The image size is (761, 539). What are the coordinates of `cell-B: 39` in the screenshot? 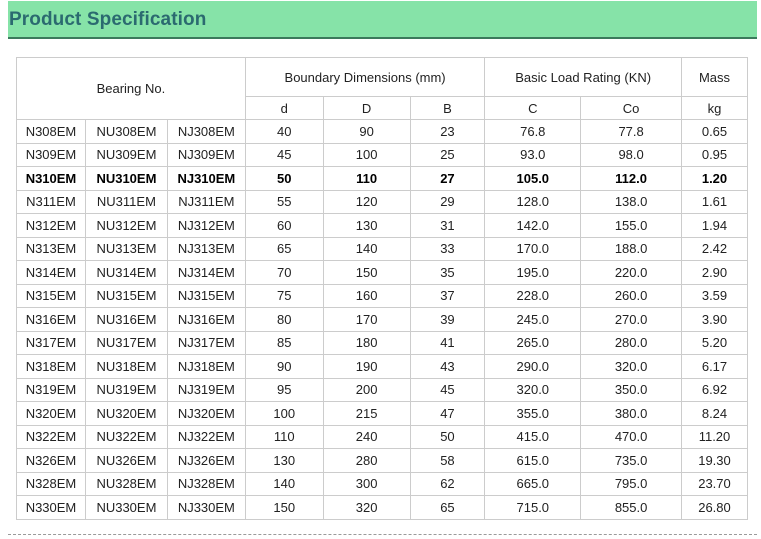 It's located at (447, 319).